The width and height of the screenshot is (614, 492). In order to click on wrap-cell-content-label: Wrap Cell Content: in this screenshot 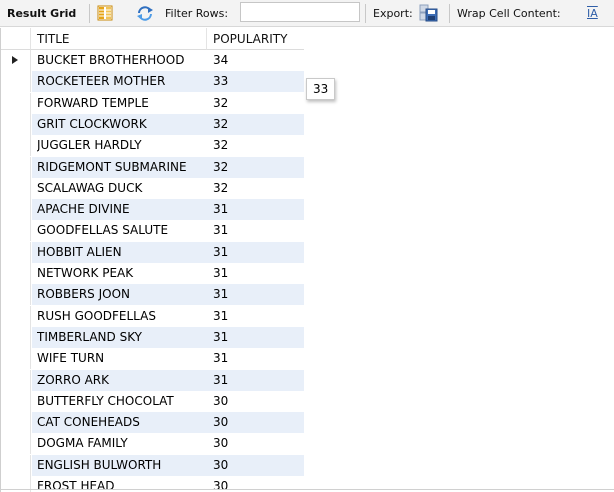, I will do `click(509, 13)`.